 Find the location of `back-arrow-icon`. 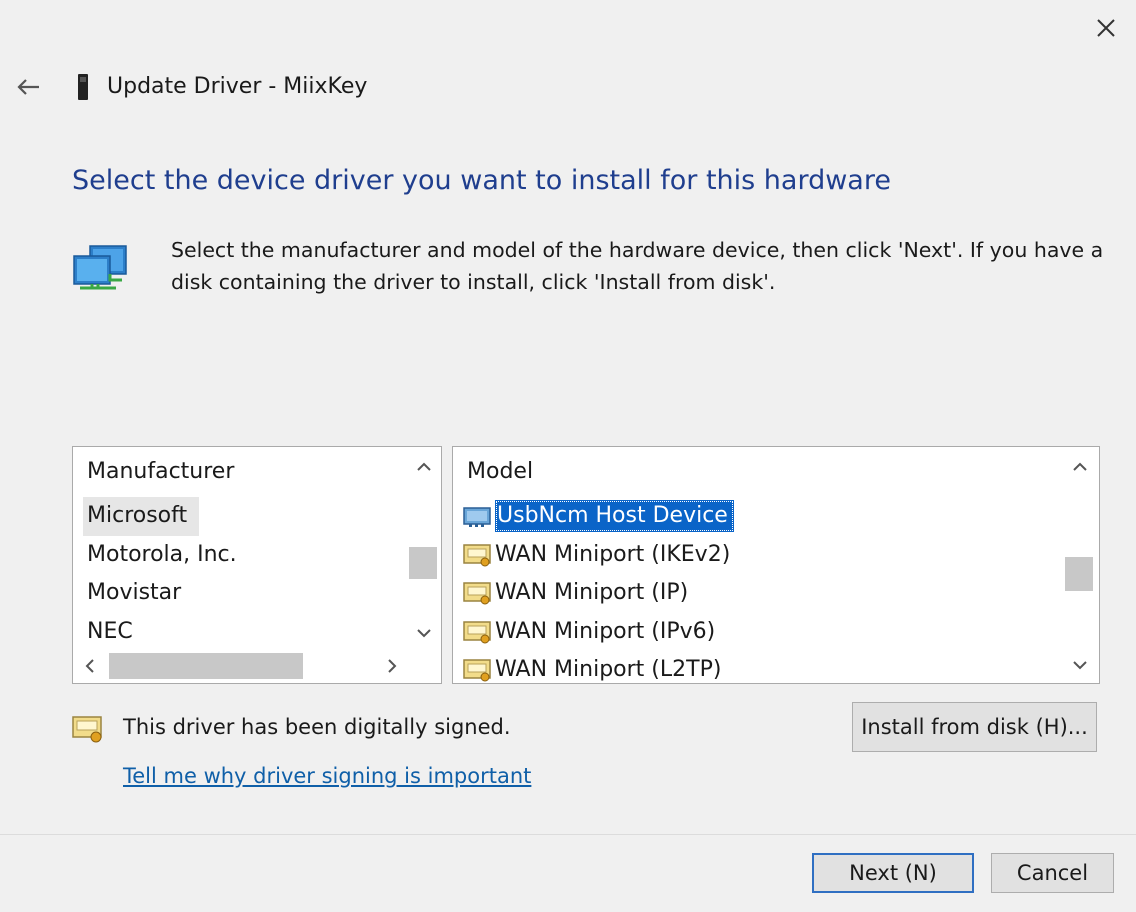

back-arrow-icon is located at coordinates (28, 87).